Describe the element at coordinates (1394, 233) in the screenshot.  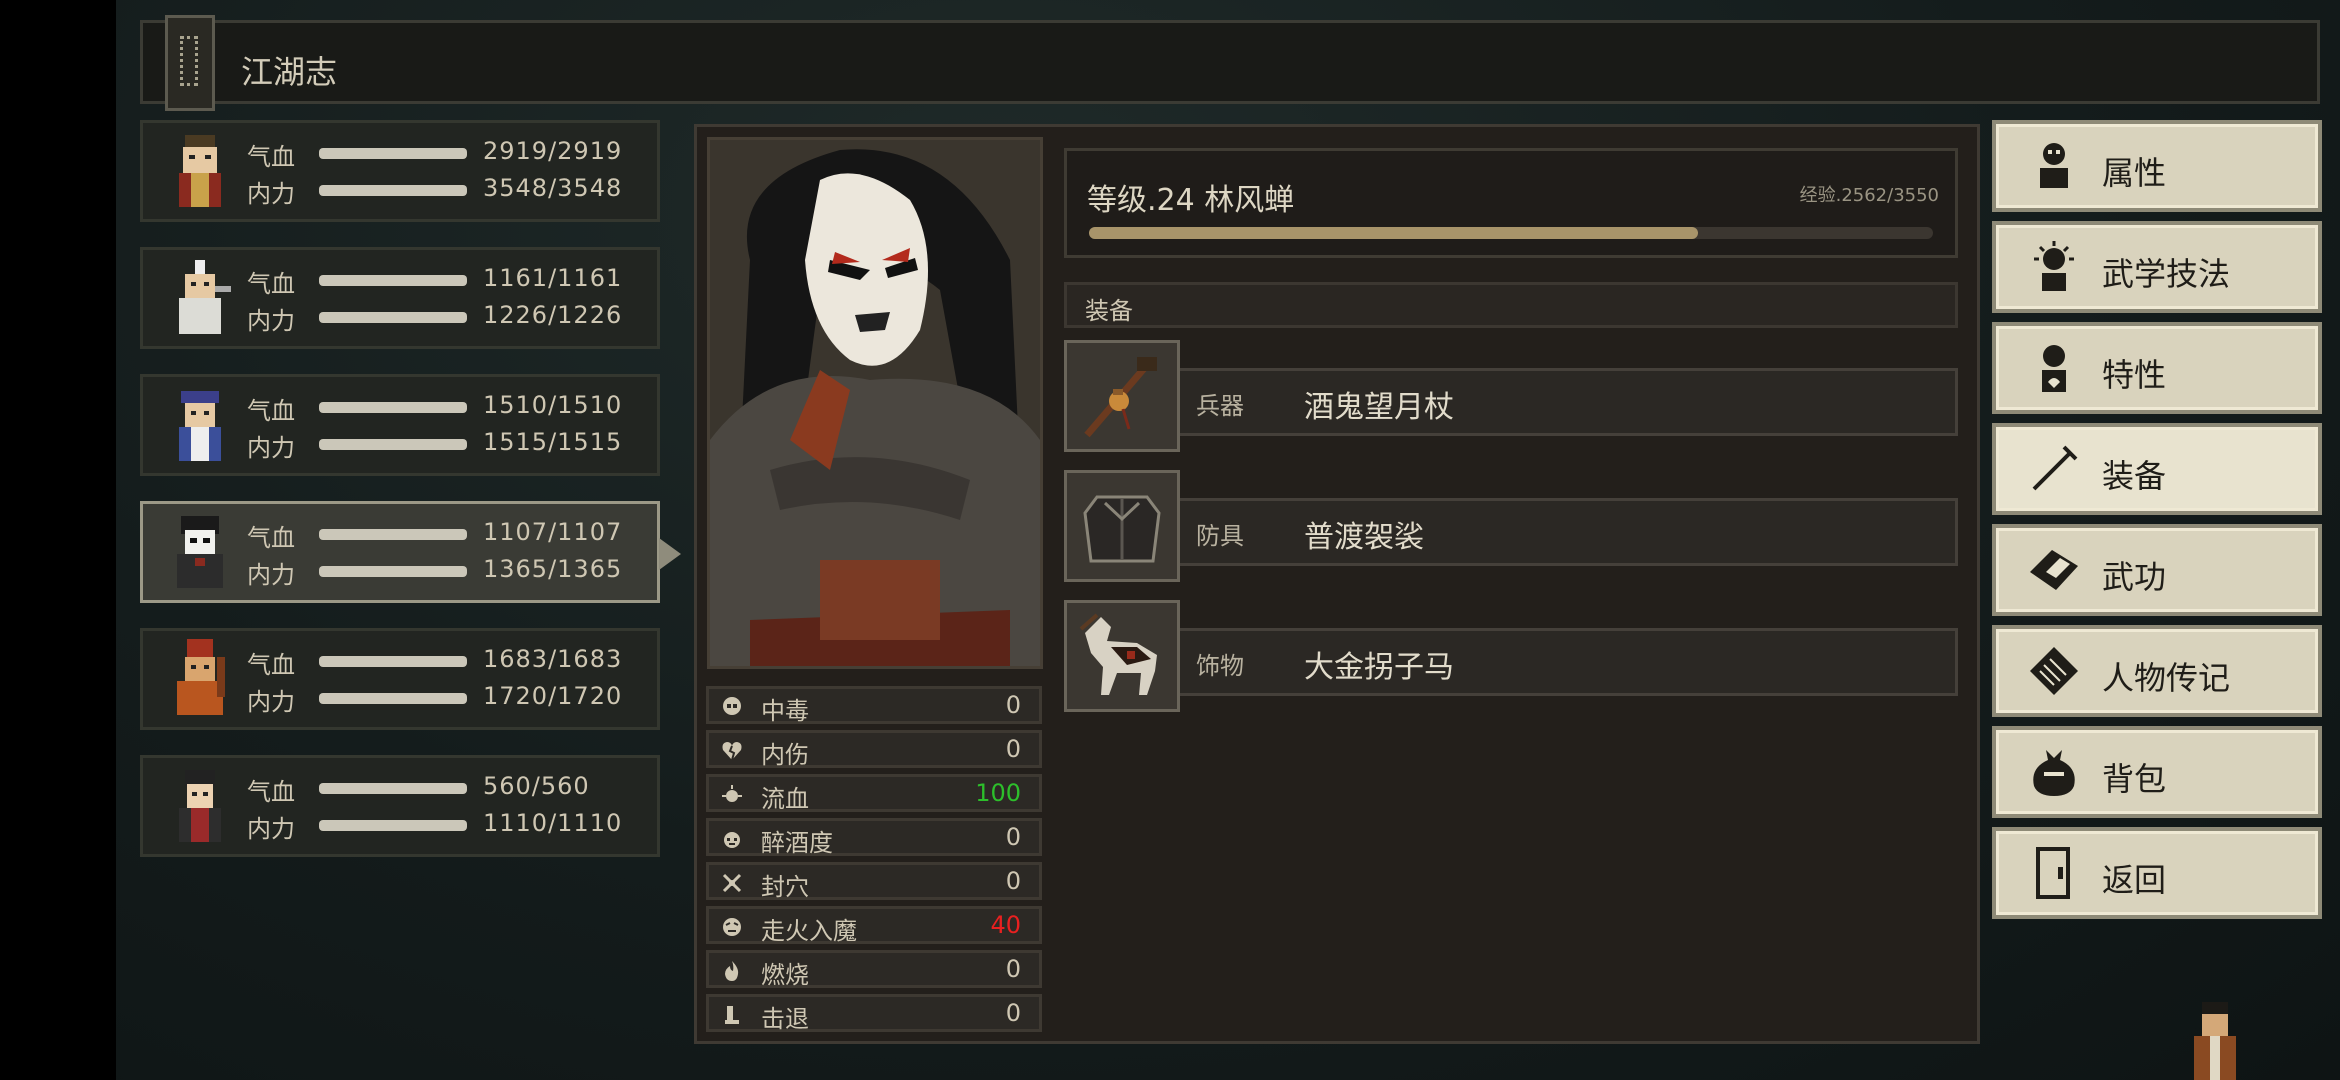
I see `experience-bar-fill` at that location.